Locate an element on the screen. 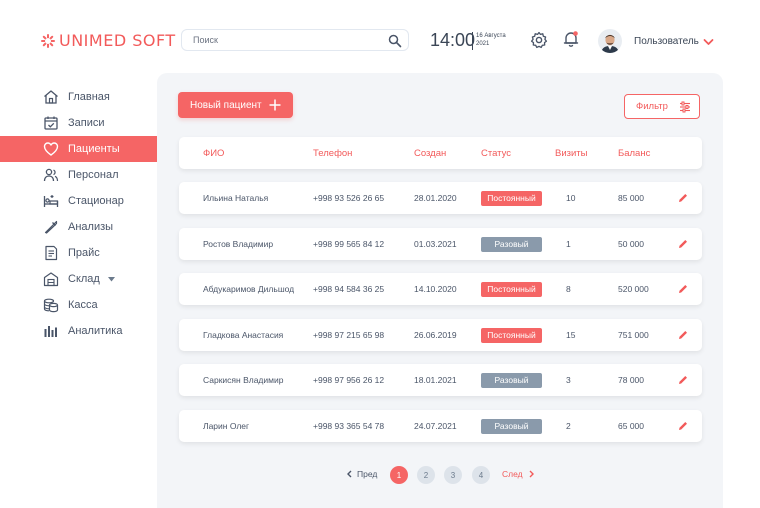  search-box is located at coordinates (295, 40).